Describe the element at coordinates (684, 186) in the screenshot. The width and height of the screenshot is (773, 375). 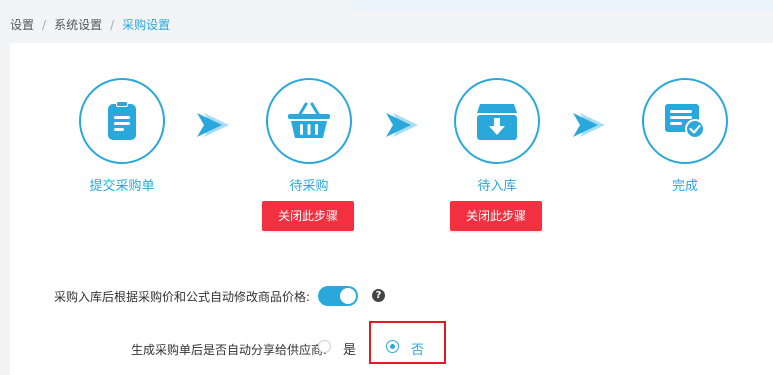
I see `step-label-completed: 完成` at that location.